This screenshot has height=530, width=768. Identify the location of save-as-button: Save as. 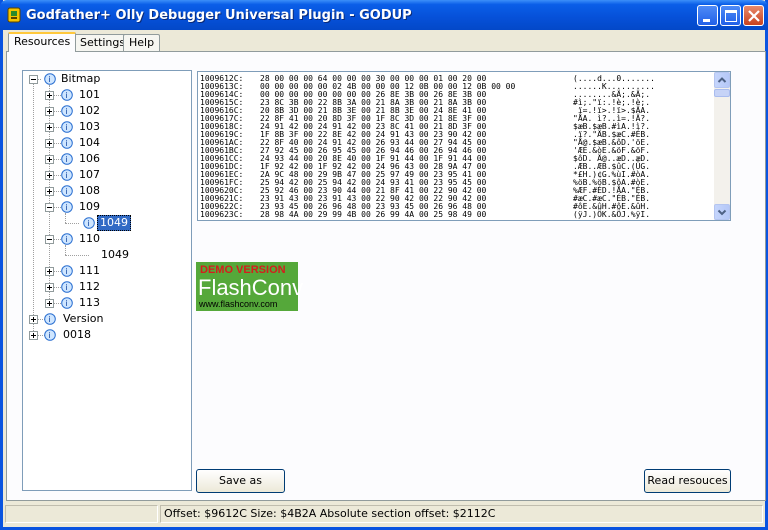
(240, 481).